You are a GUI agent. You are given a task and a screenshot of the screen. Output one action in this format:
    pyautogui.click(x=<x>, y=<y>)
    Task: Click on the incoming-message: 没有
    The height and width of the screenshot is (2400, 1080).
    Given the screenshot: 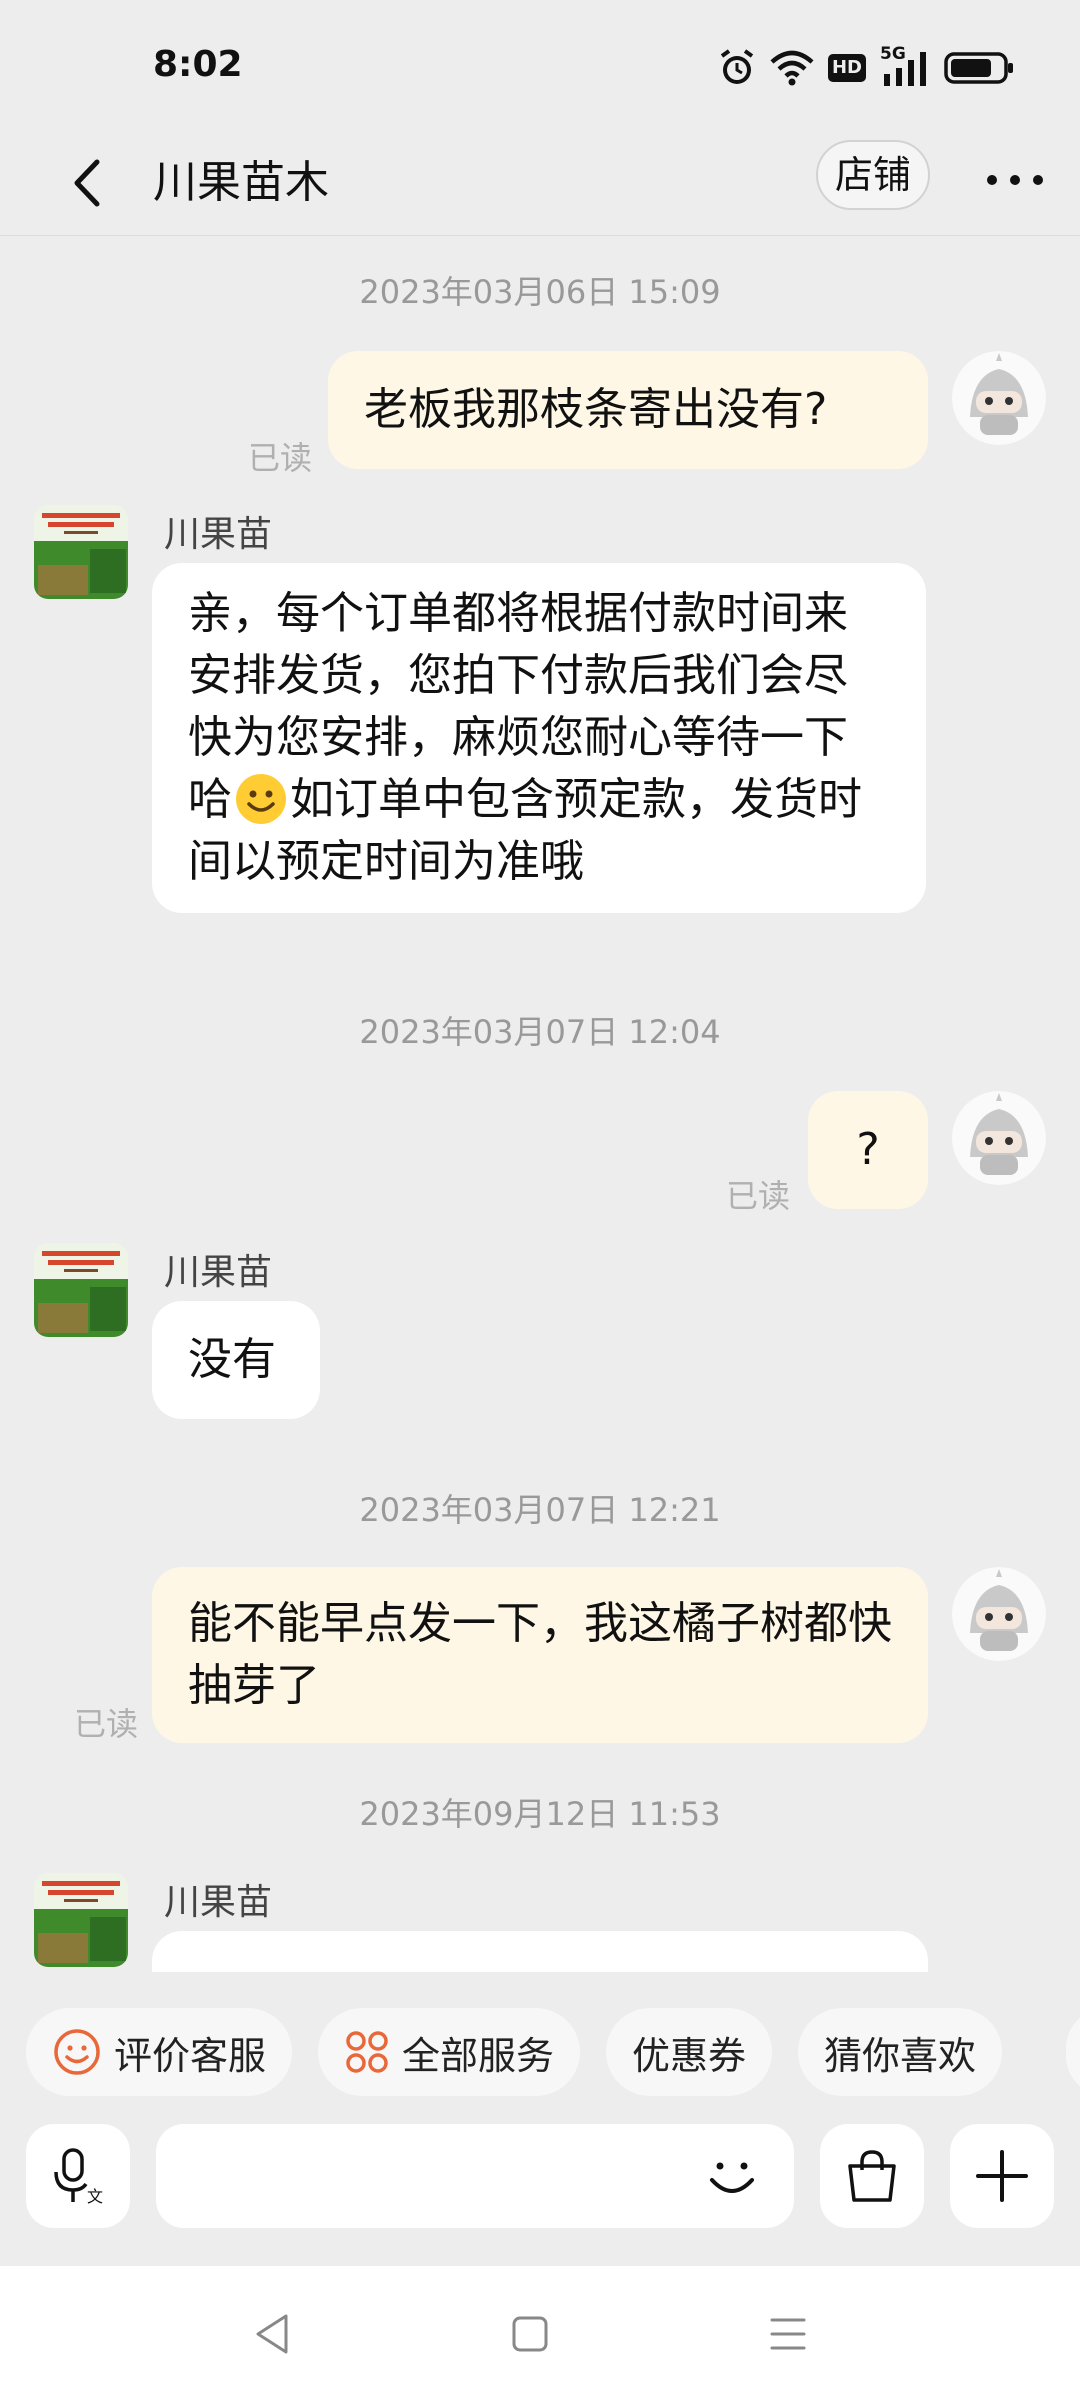 What is the action you would take?
    pyautogui.click(x=236, y=1360)
    